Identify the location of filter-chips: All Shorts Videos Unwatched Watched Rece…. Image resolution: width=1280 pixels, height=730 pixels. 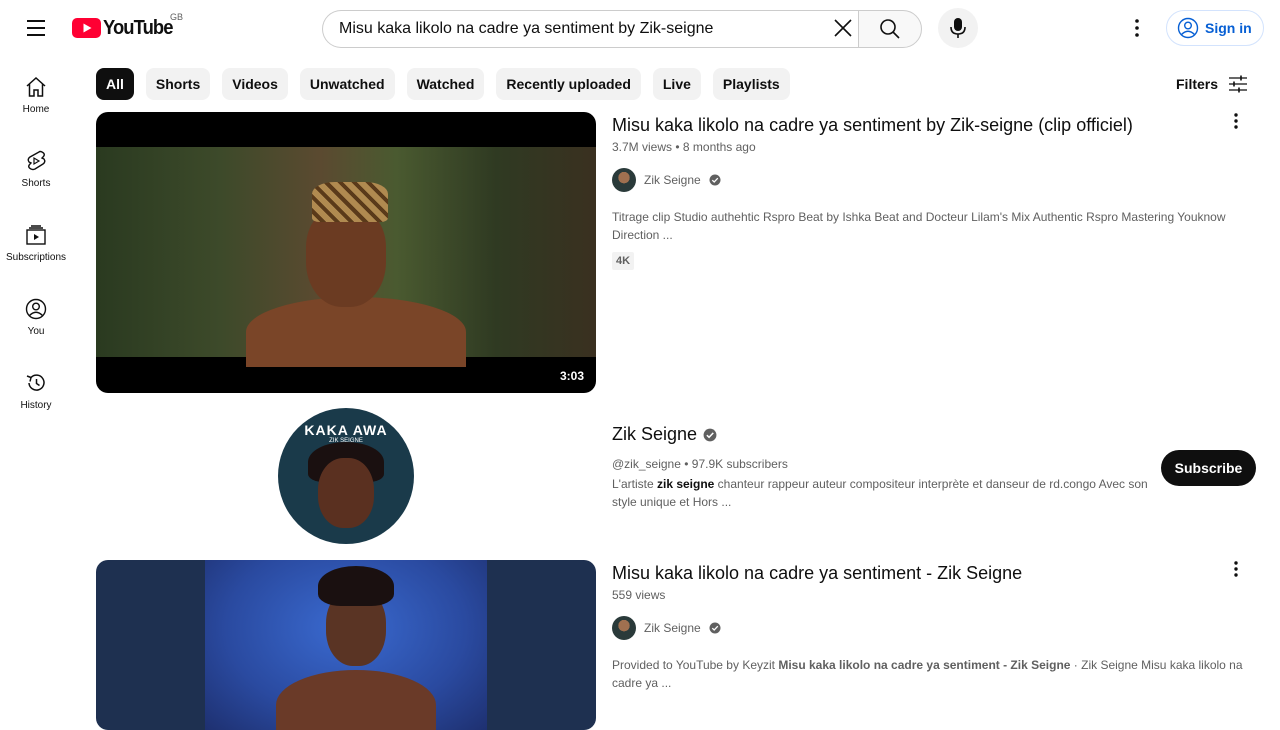
(443, 84).